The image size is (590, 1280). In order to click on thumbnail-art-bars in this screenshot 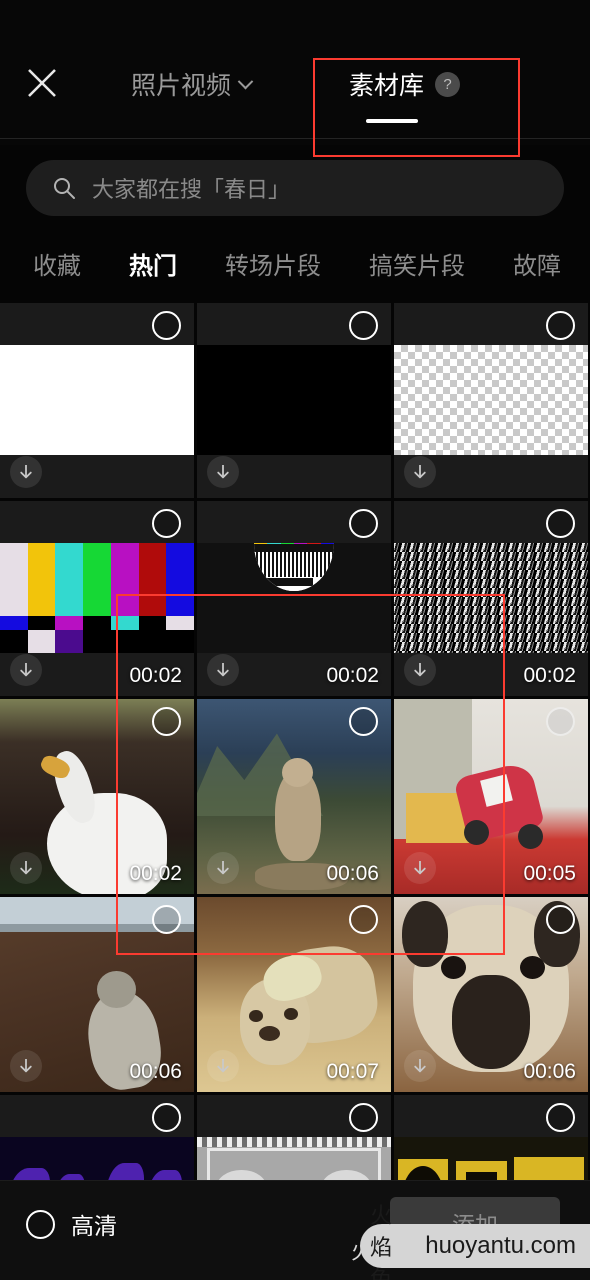, I will do `click(97, 598)`.